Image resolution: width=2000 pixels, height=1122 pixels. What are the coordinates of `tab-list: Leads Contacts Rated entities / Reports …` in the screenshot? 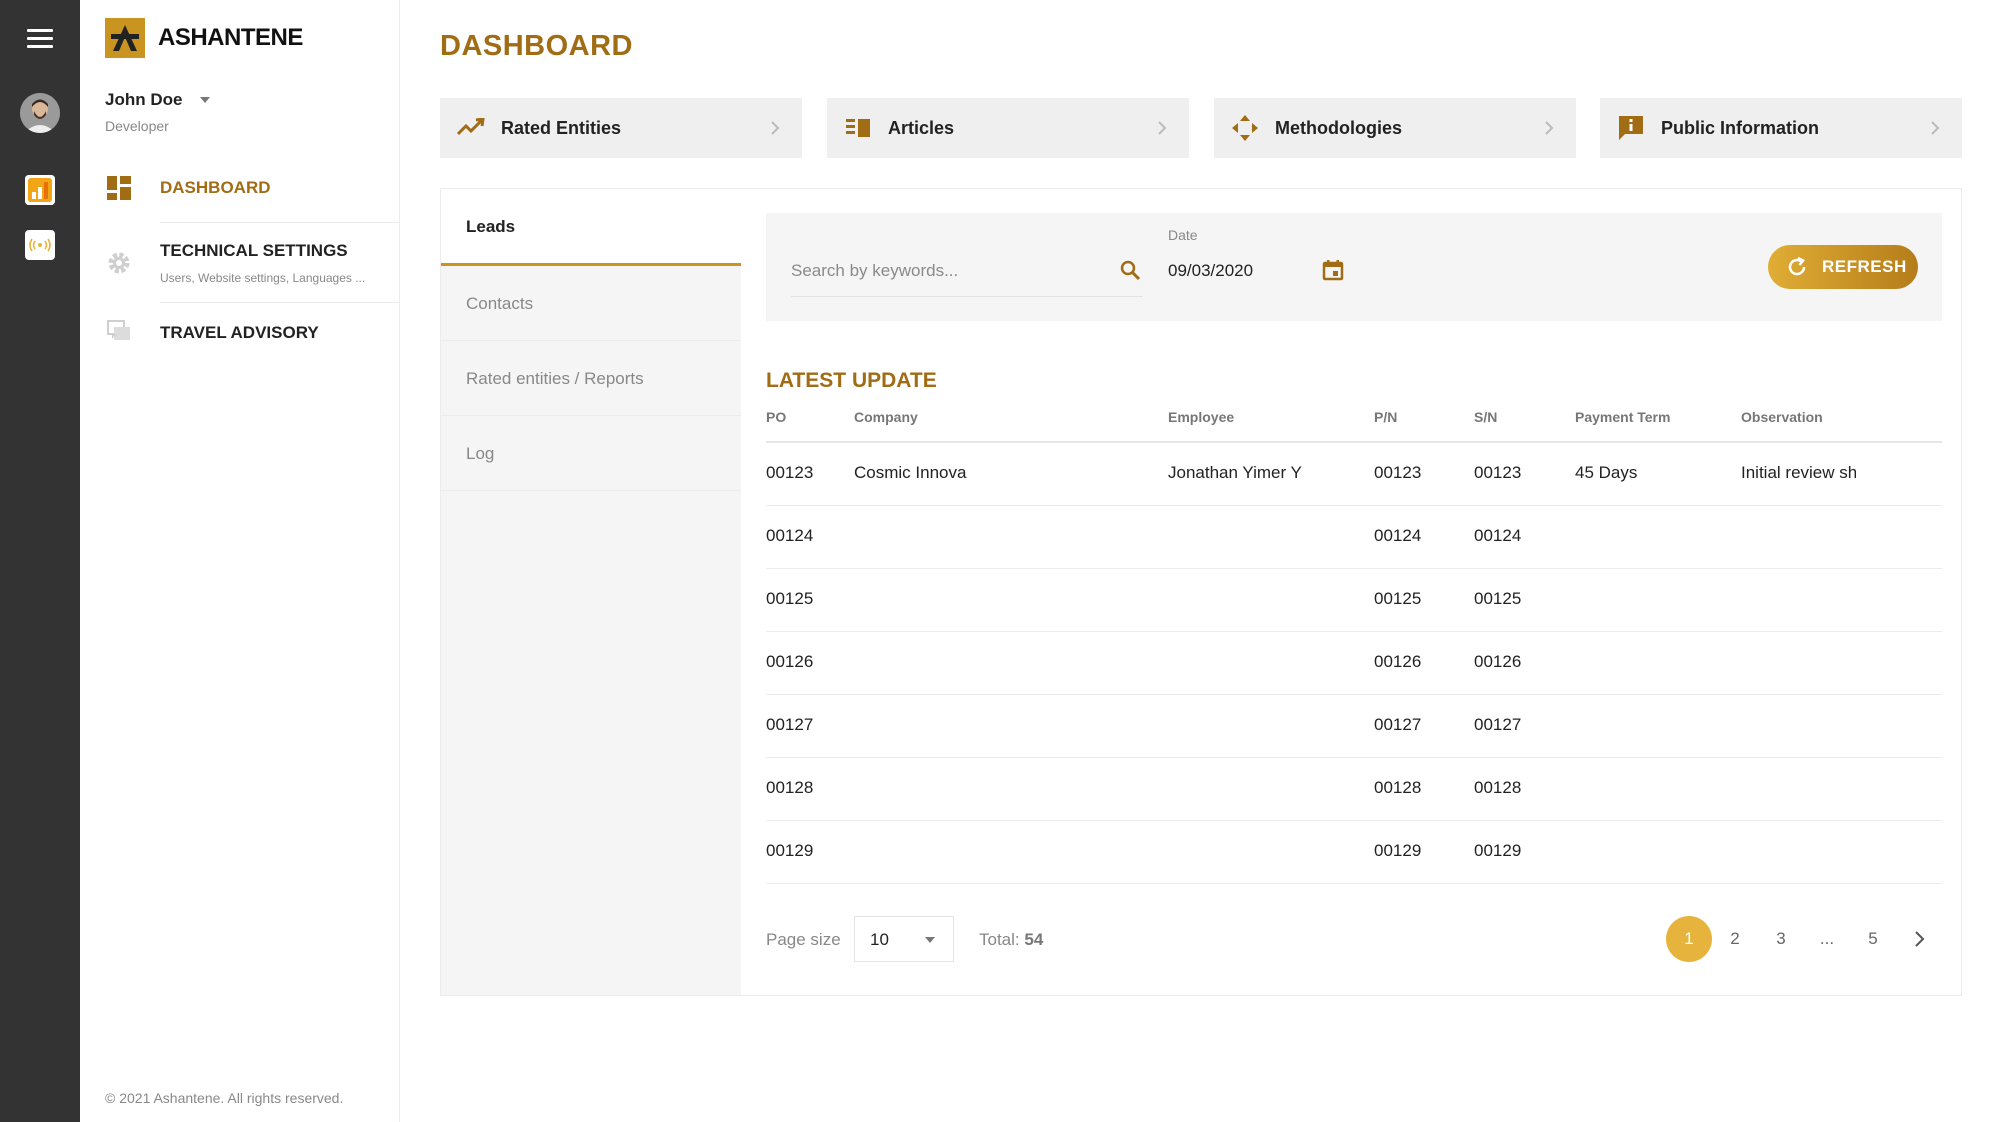 It's located at (591, 592).